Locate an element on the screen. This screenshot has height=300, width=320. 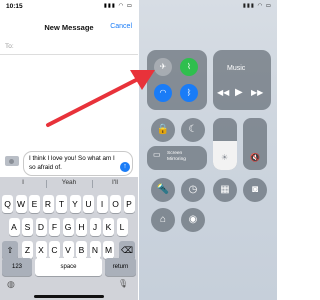
key-k: K is located at coordinates (108, 227).